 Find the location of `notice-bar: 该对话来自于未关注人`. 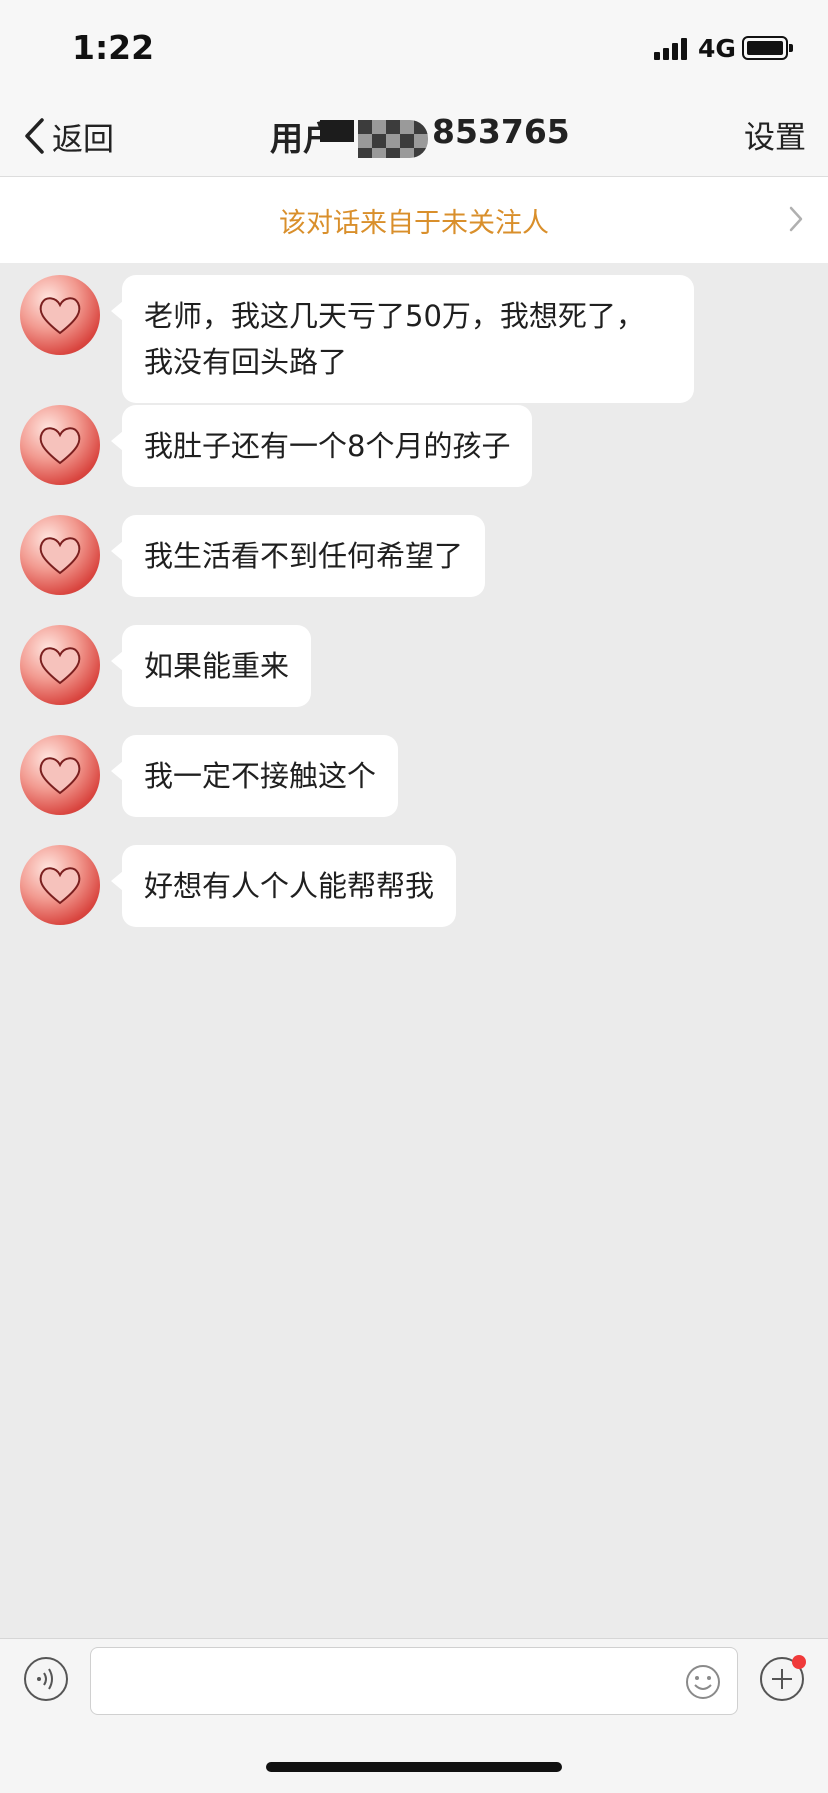

notice-bar: 该对话来自于未关注人 is located at coordinates (414, 220).